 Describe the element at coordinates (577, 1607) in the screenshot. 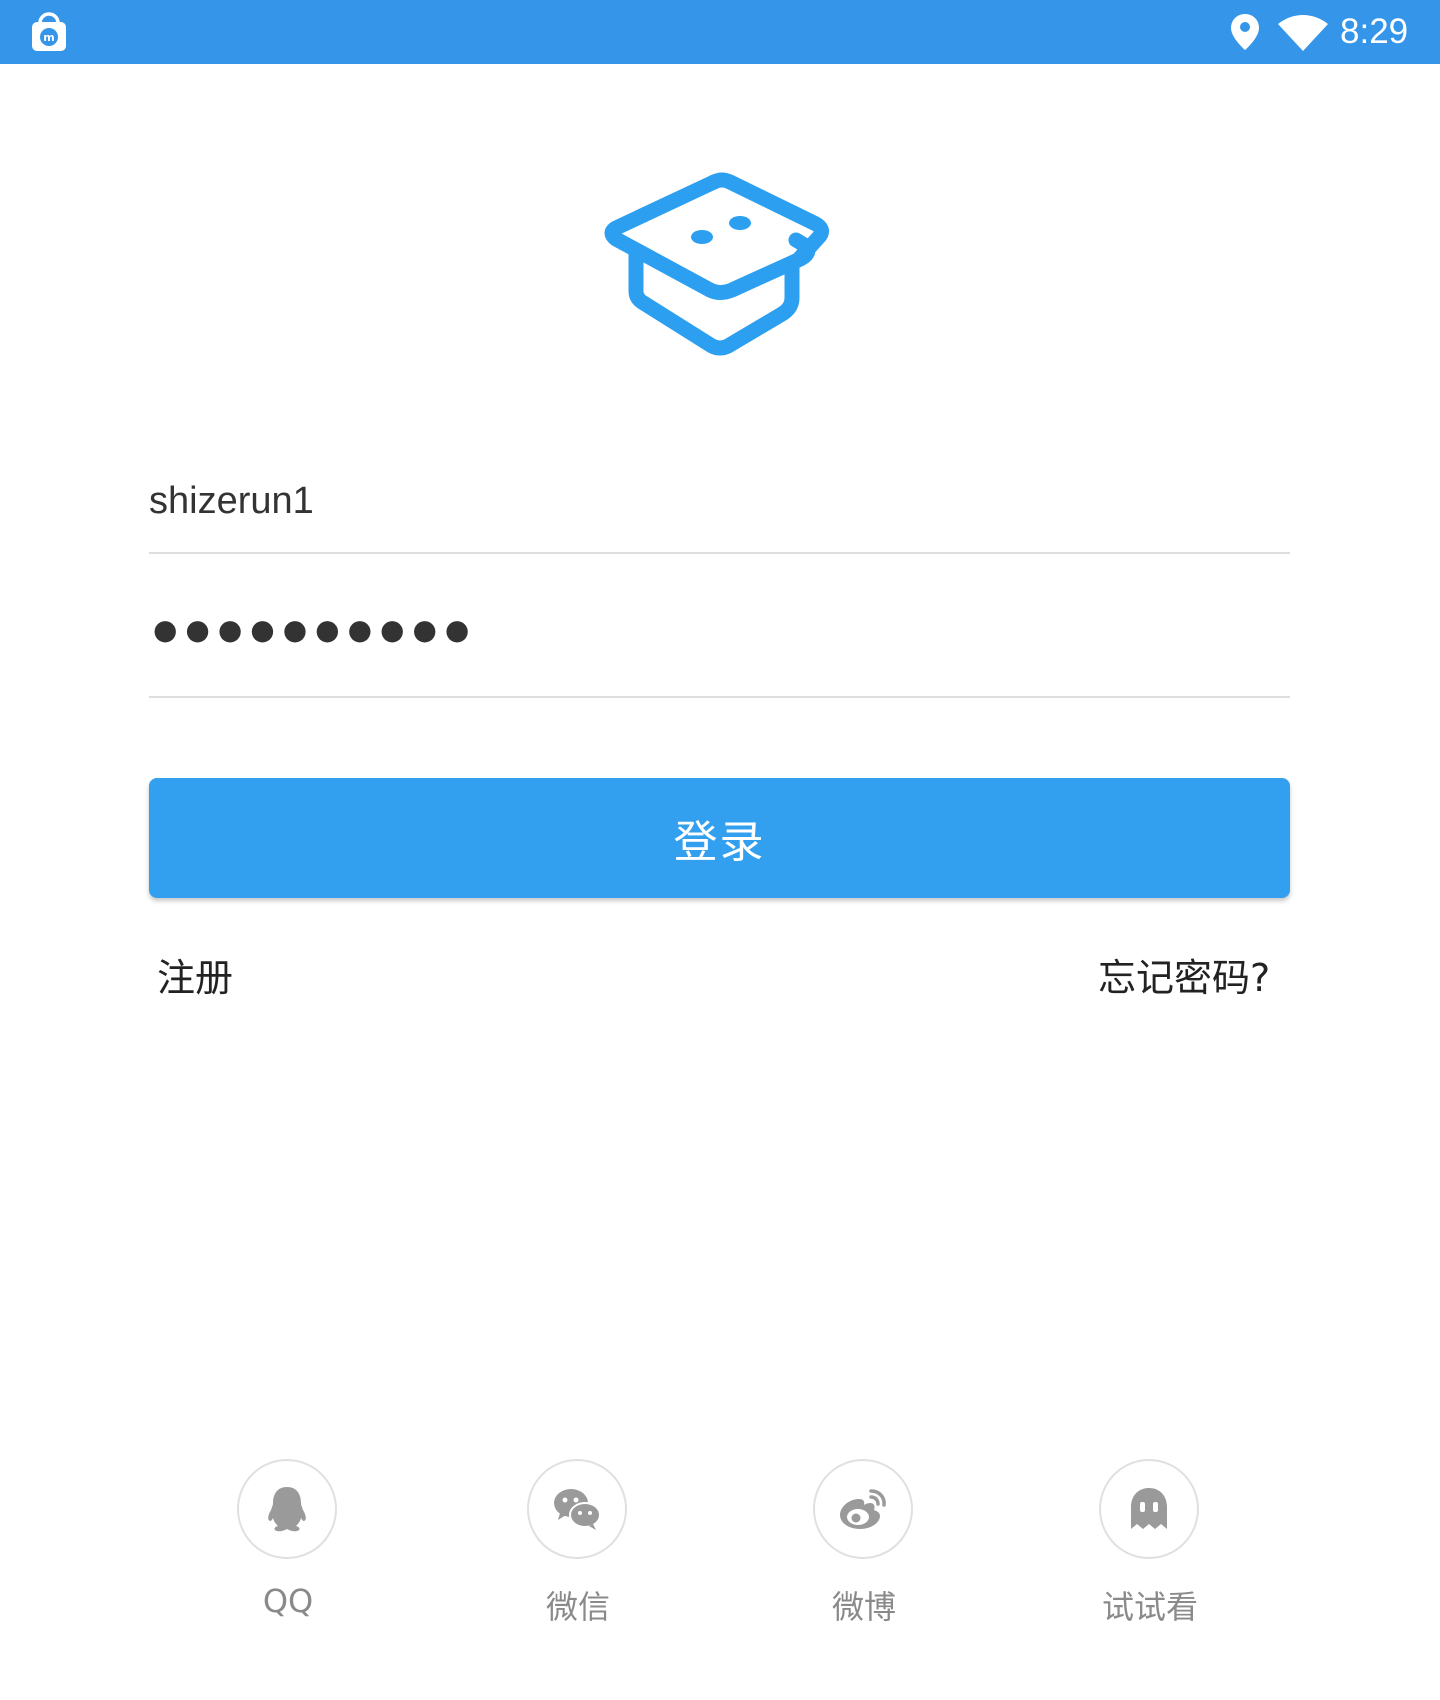

I see `wechat-label: 微信` at that location.